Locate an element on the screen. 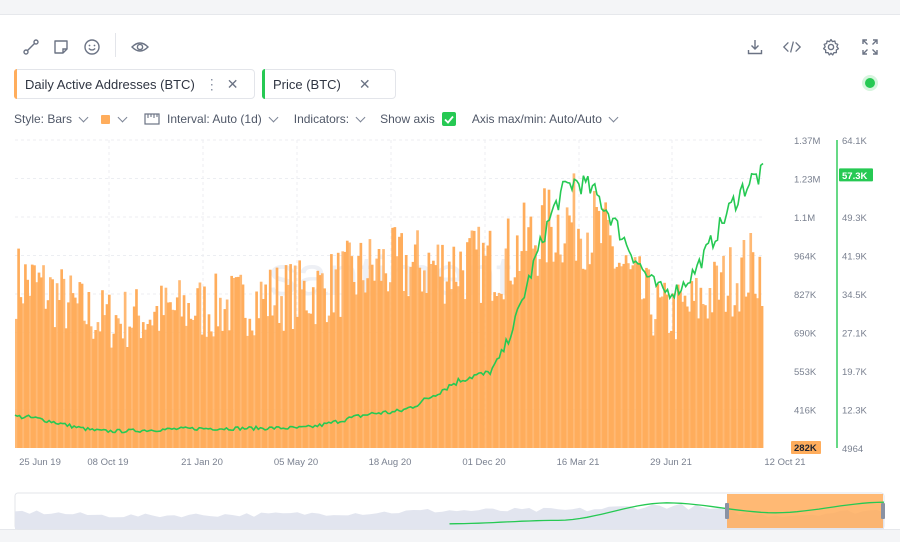  x-tick-label: 25 Jun 19 is located at coordinates (40, 462).